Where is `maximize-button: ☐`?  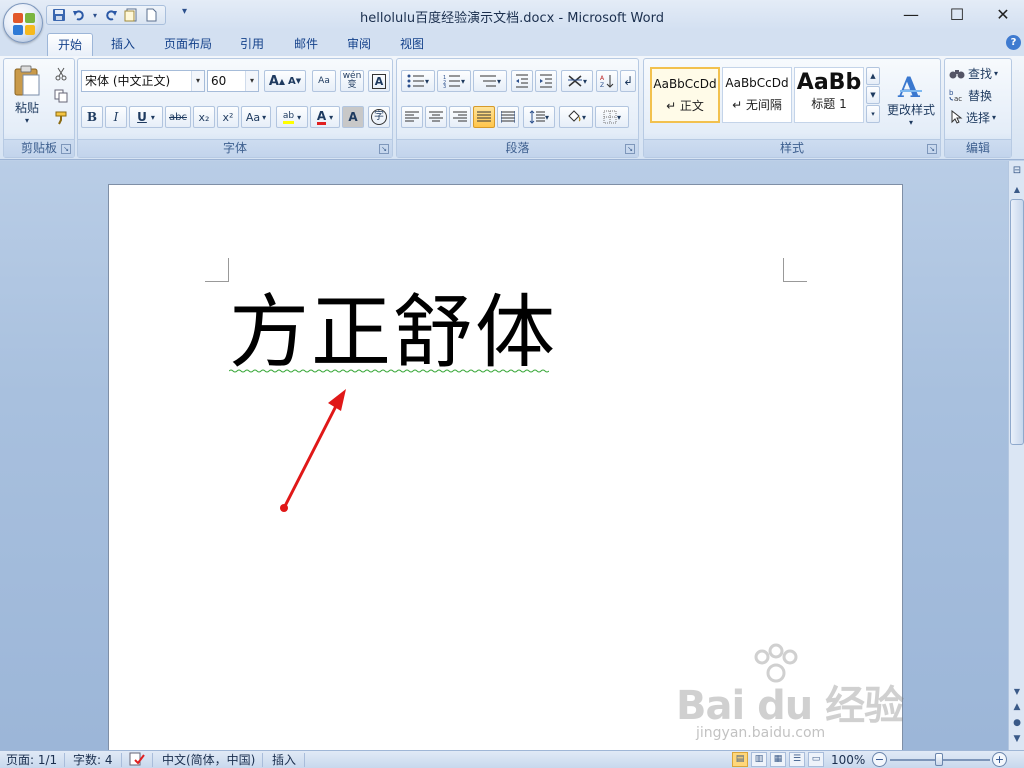 maximize-button: ☐ is located at coordinates (957, 14).